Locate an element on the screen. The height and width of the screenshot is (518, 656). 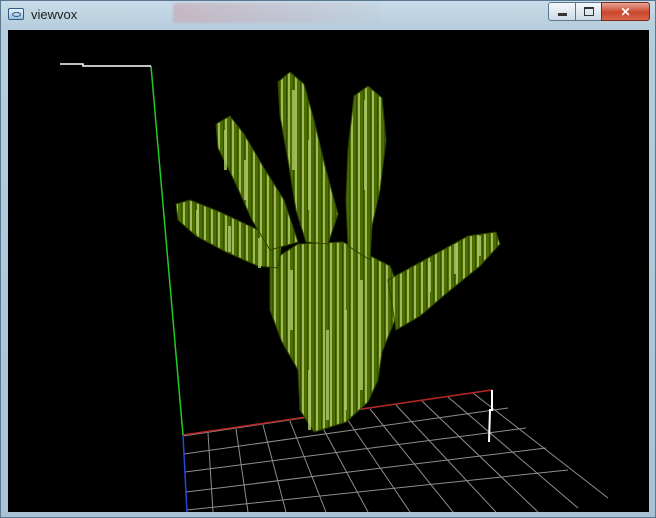
minimize-button is located at coordinates (562, 11).